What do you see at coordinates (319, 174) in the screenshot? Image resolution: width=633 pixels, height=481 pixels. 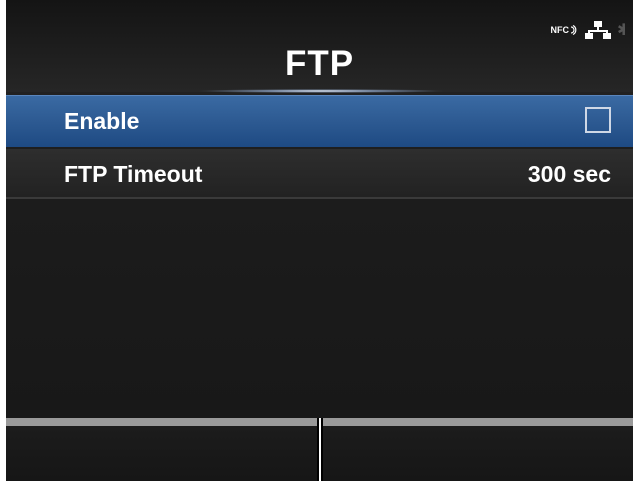 I see `menu-item-ftp-timeout: FTP Timeout 300 sec` at bounding box center [319, 174].